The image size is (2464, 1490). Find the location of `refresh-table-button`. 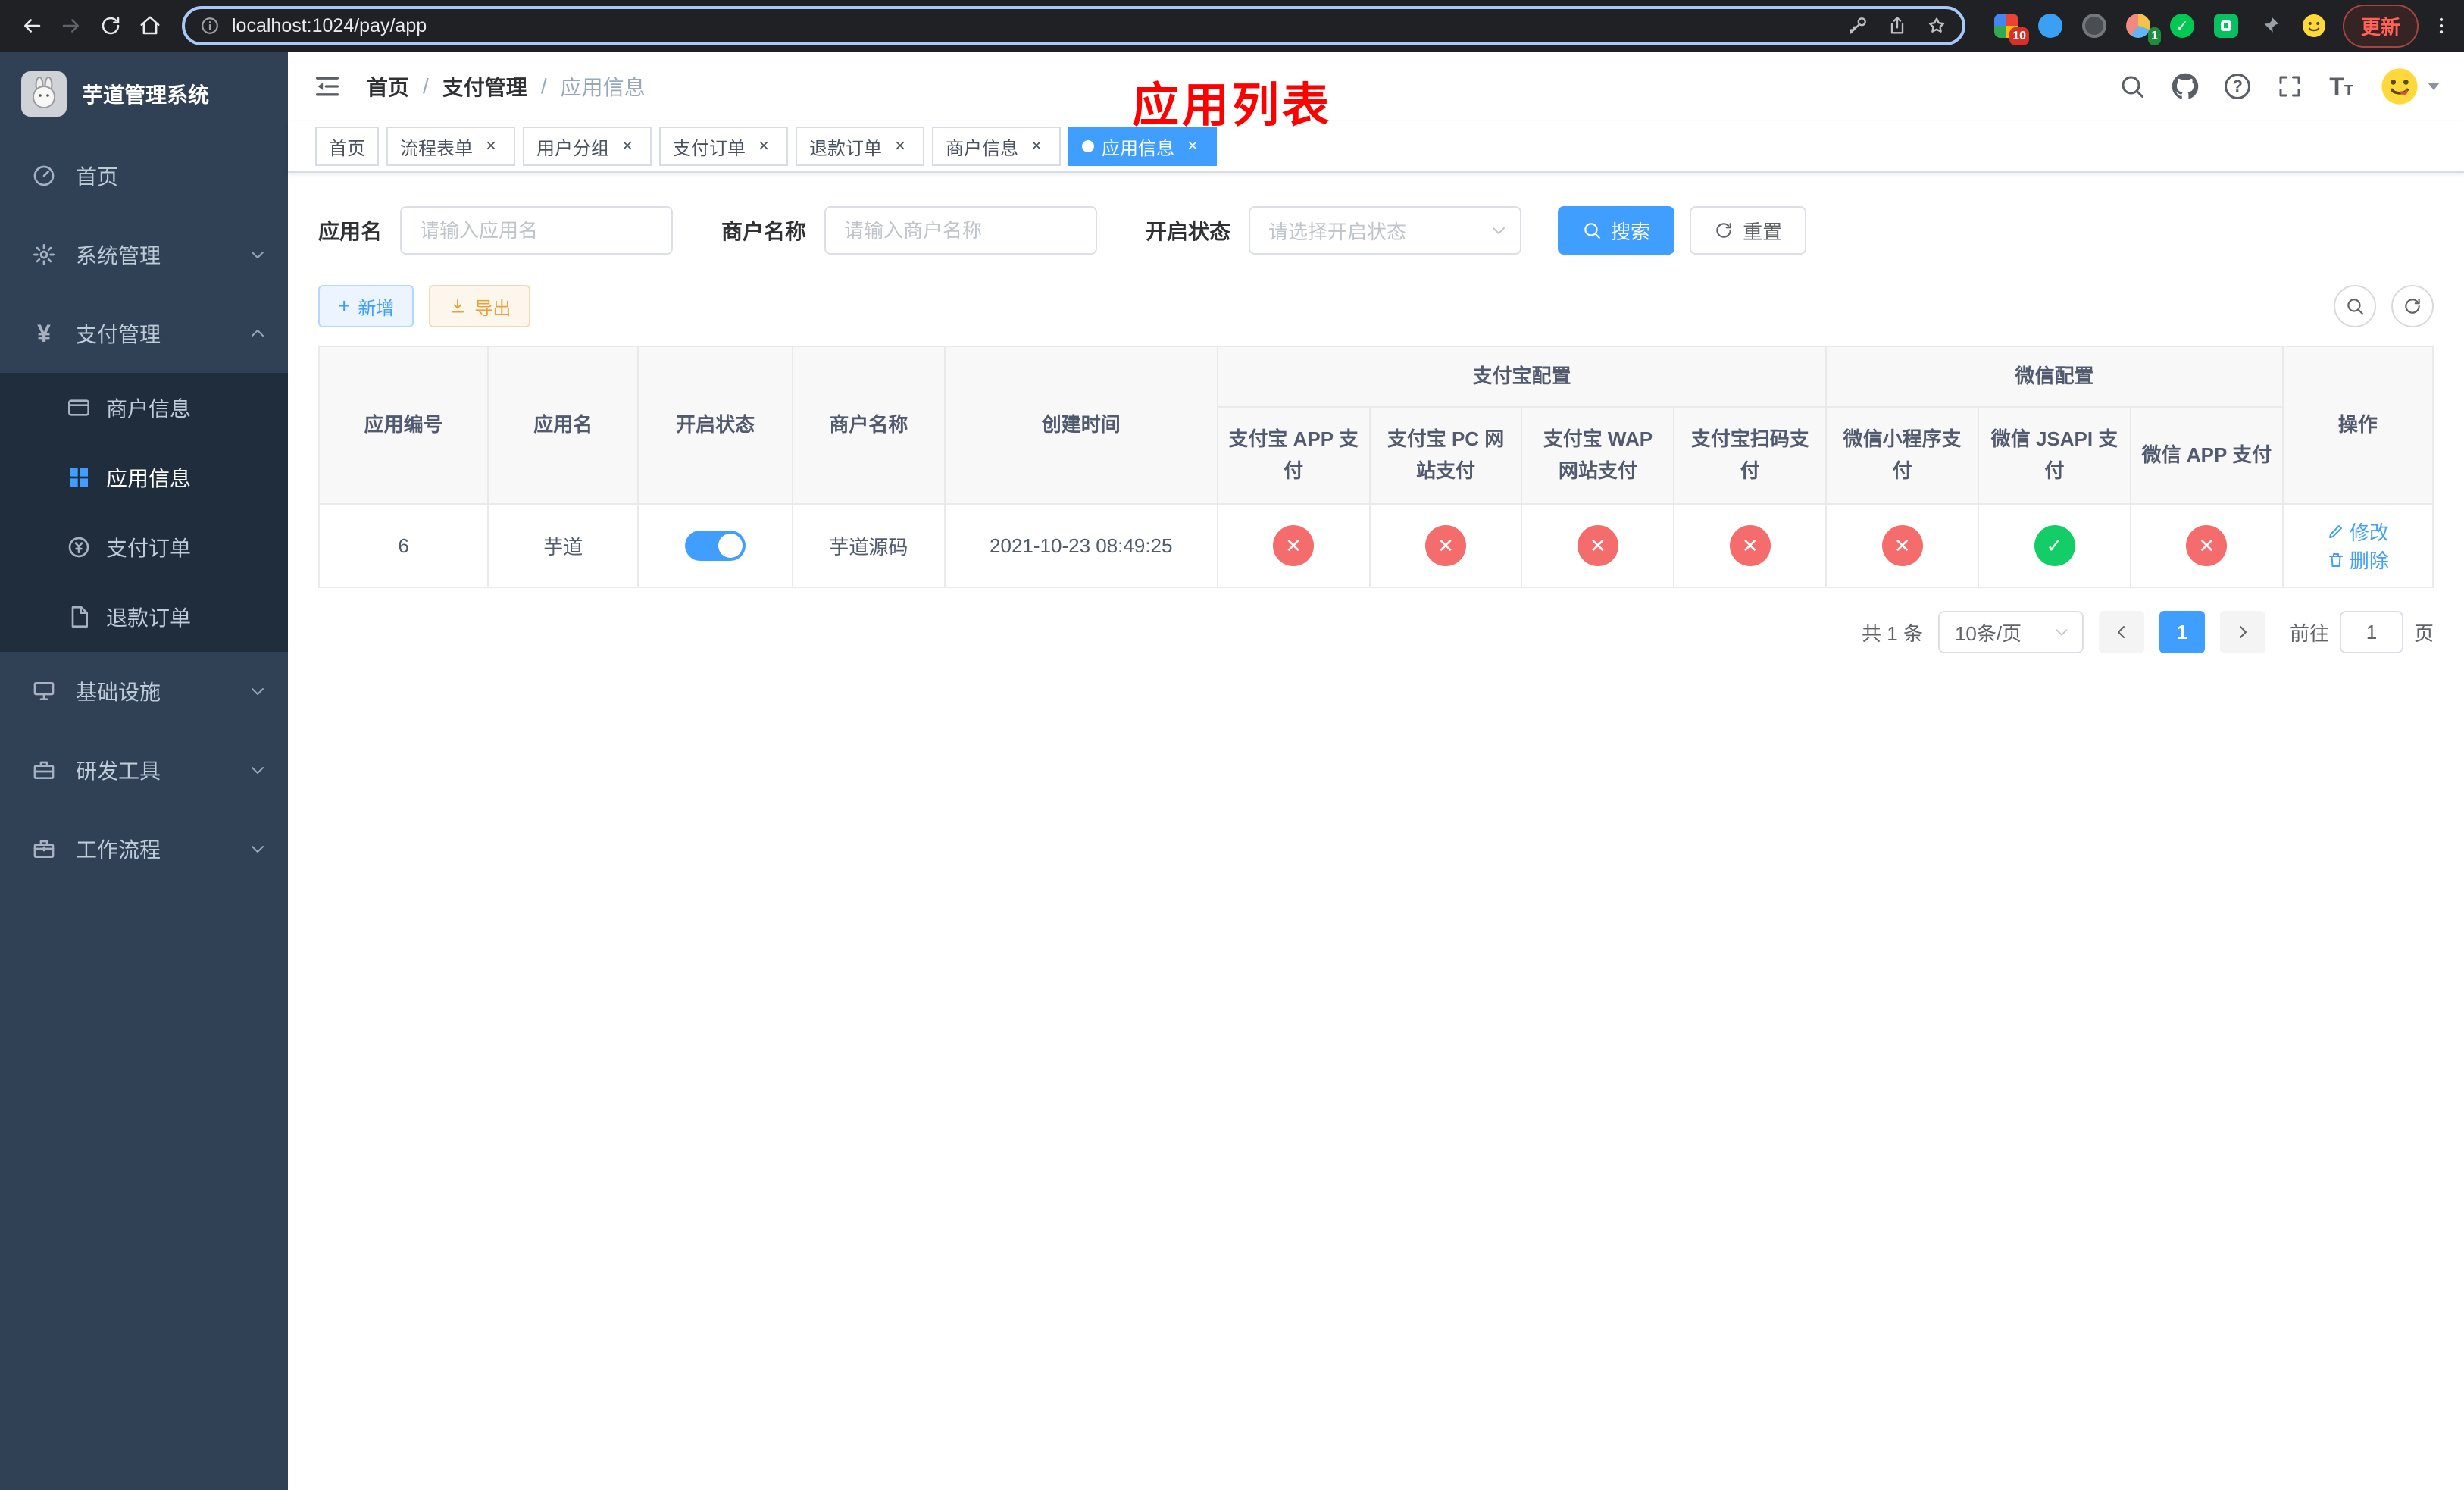

refresh-table-button is located at coordinates (2412, 306).